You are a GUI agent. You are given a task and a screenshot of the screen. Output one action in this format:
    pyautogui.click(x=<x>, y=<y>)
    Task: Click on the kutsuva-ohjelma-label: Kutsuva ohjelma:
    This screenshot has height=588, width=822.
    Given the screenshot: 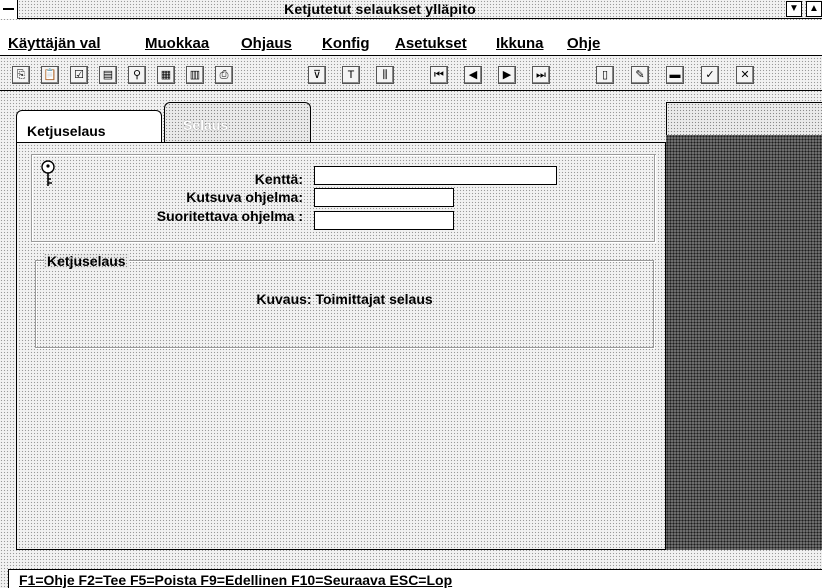 What is the action you would take?
    pyautogui.click(x=244, y=197)
    